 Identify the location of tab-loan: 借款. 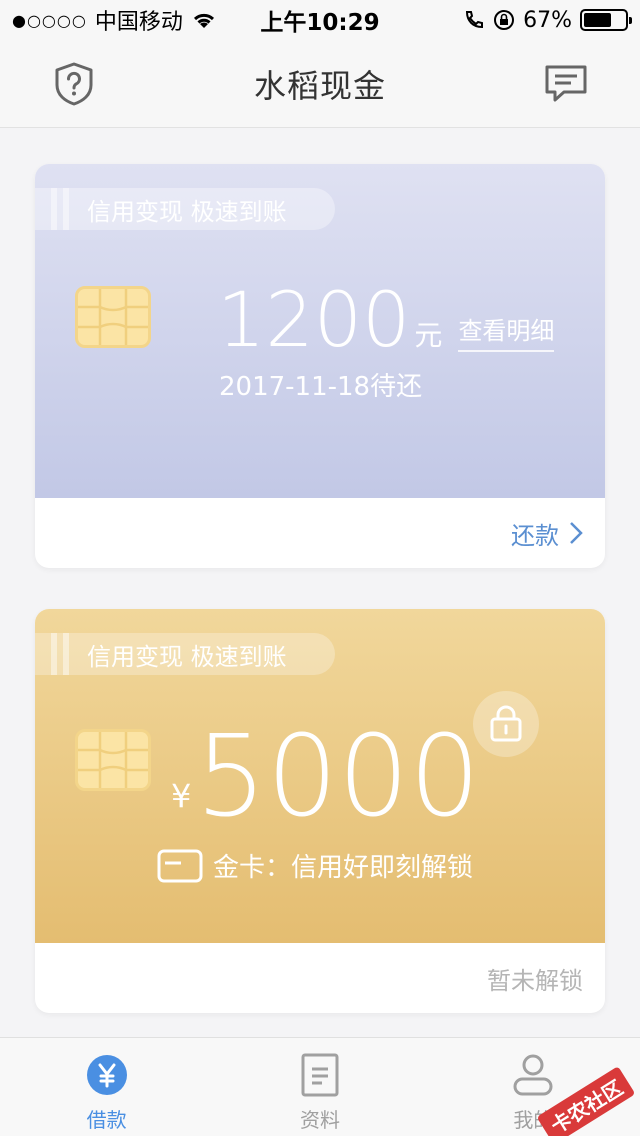
(106, 1087).